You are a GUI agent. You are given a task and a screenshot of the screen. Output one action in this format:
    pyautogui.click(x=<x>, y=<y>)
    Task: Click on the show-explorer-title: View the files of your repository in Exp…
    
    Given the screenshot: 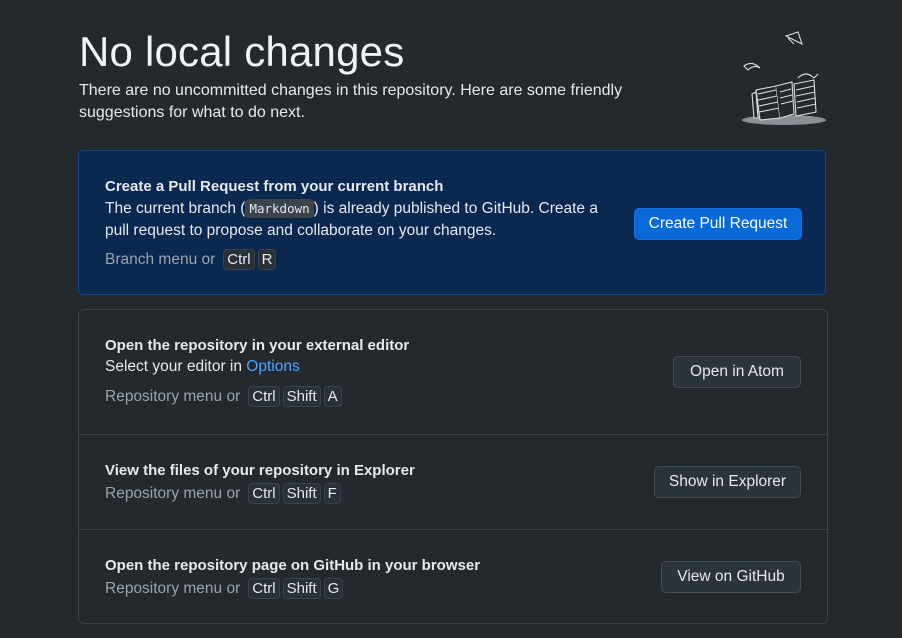 What is the action you would take?
    pyautogui.click(x=260, y=470)
    